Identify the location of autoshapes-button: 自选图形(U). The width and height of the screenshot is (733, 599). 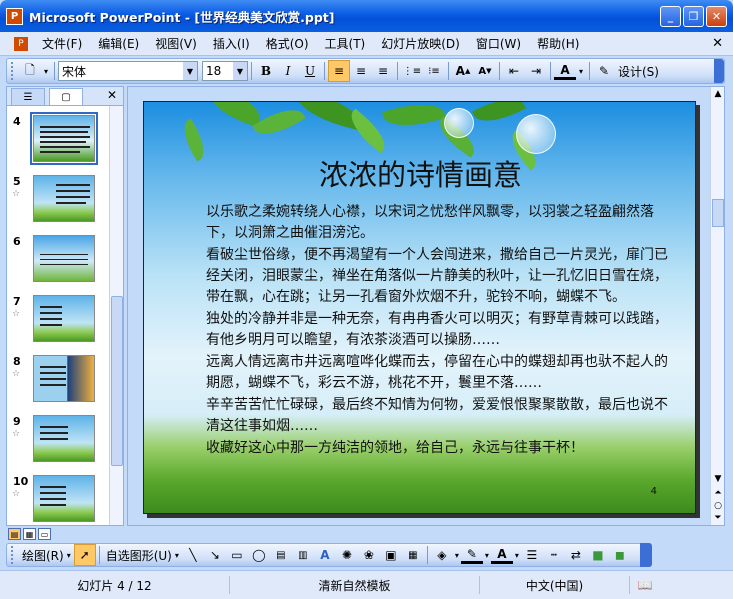
(139, 555).